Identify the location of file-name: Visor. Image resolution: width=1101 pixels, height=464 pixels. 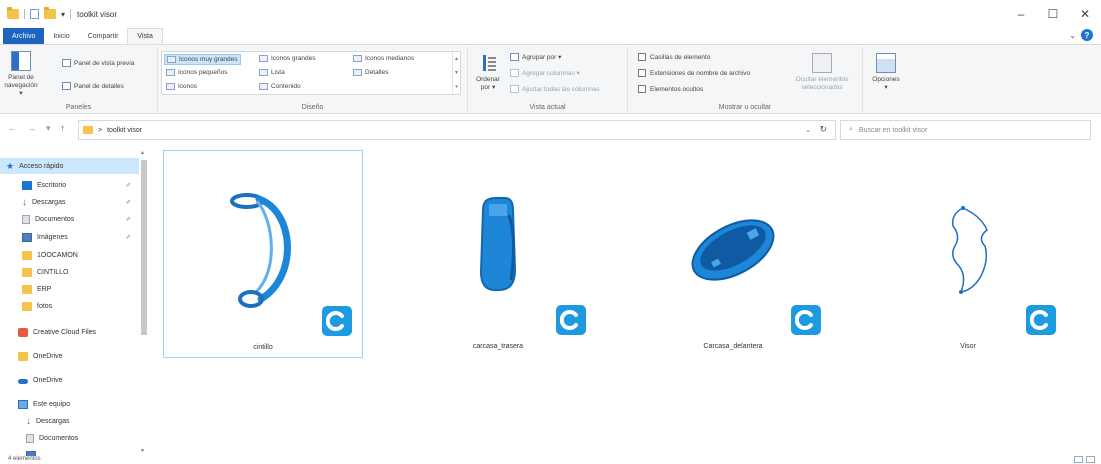
(968, 346).